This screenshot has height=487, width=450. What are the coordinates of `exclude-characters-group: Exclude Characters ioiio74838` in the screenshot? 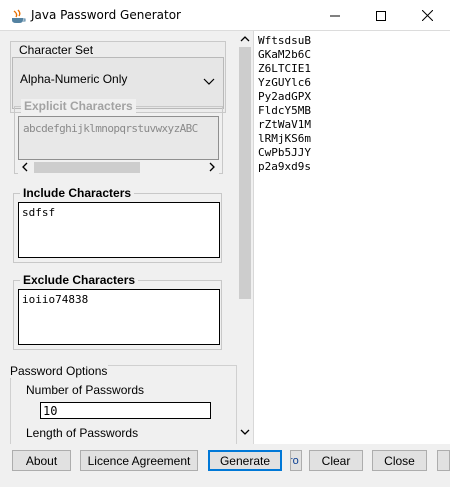 It's located at (117, 311).